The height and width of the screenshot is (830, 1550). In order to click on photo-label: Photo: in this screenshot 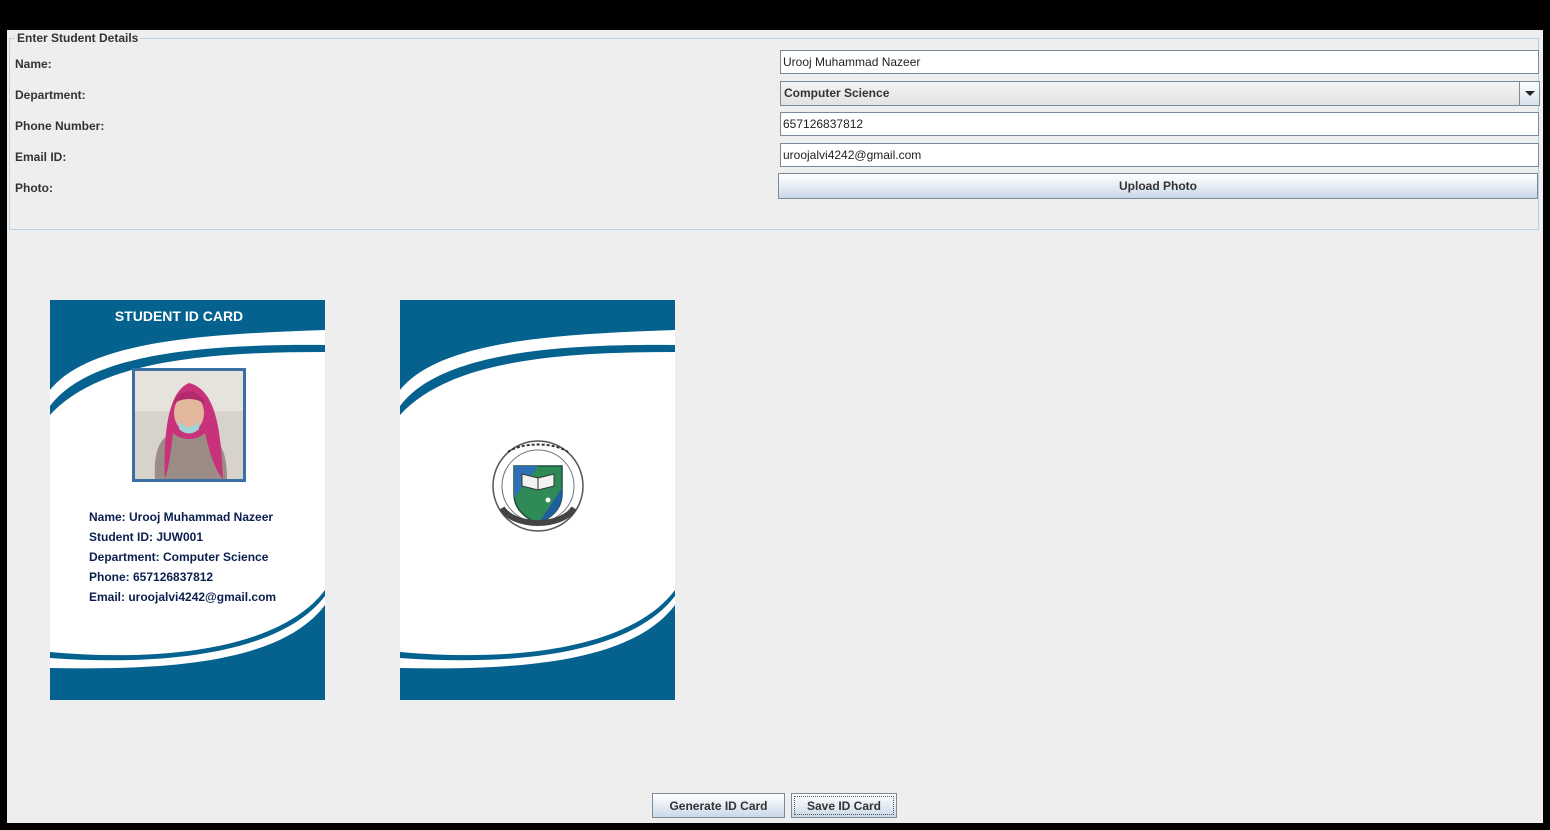, I will do `click(34, 188)`.